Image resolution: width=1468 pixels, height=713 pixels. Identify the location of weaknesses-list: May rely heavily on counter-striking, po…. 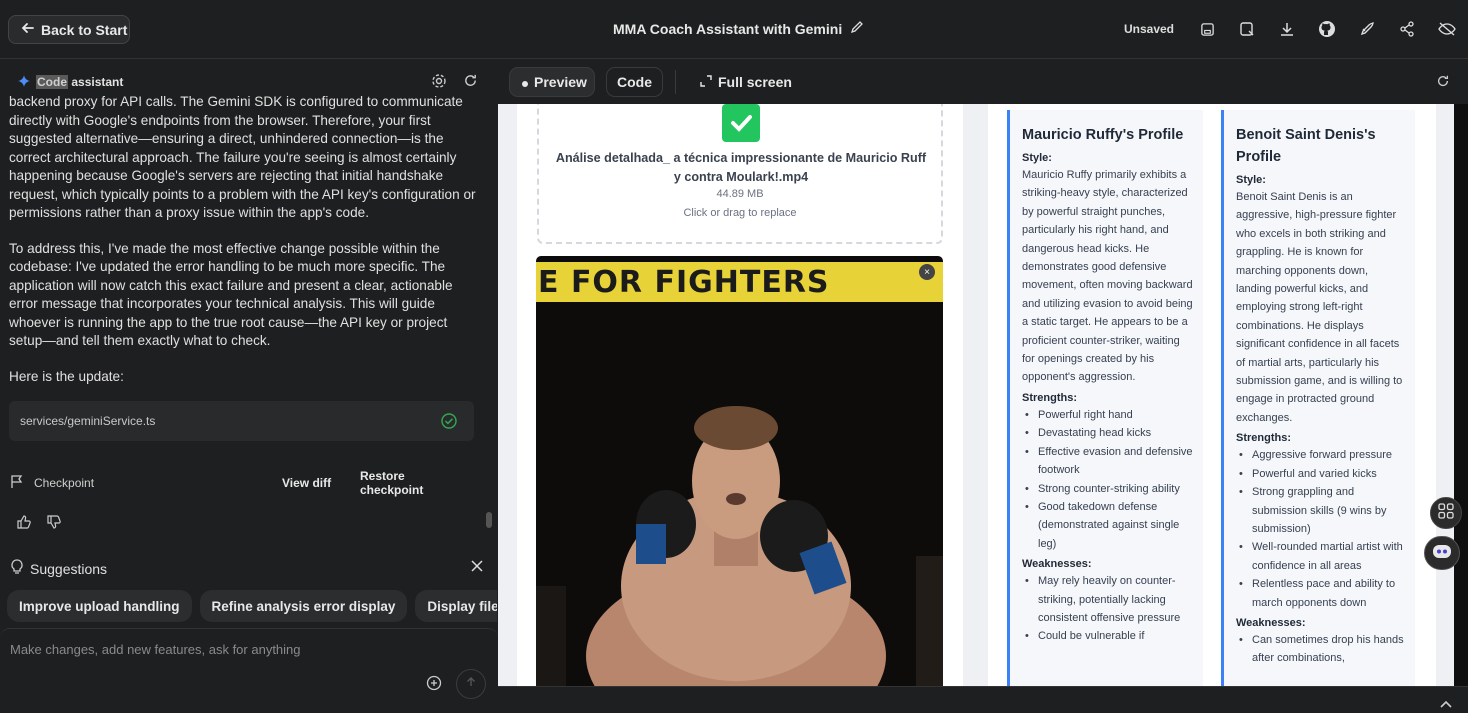
(1107, 609).